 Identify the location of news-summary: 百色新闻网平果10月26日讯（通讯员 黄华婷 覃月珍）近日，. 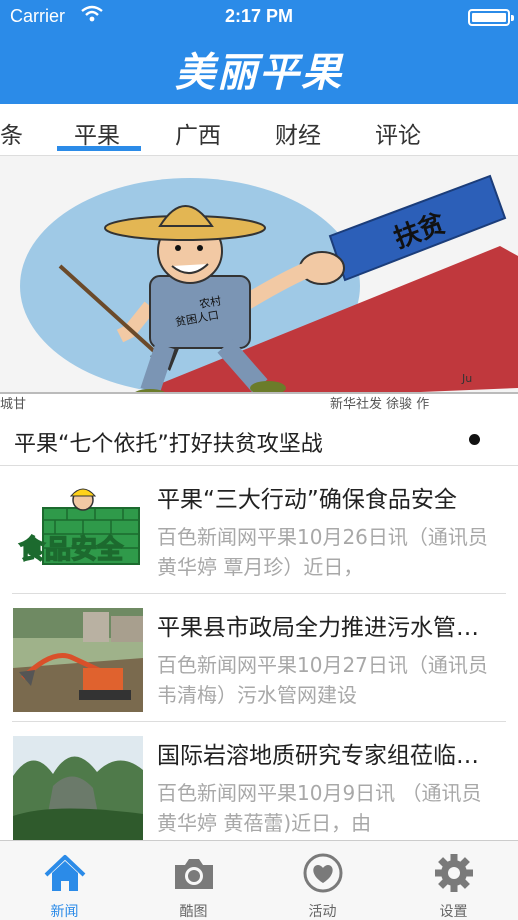
(322, 552).